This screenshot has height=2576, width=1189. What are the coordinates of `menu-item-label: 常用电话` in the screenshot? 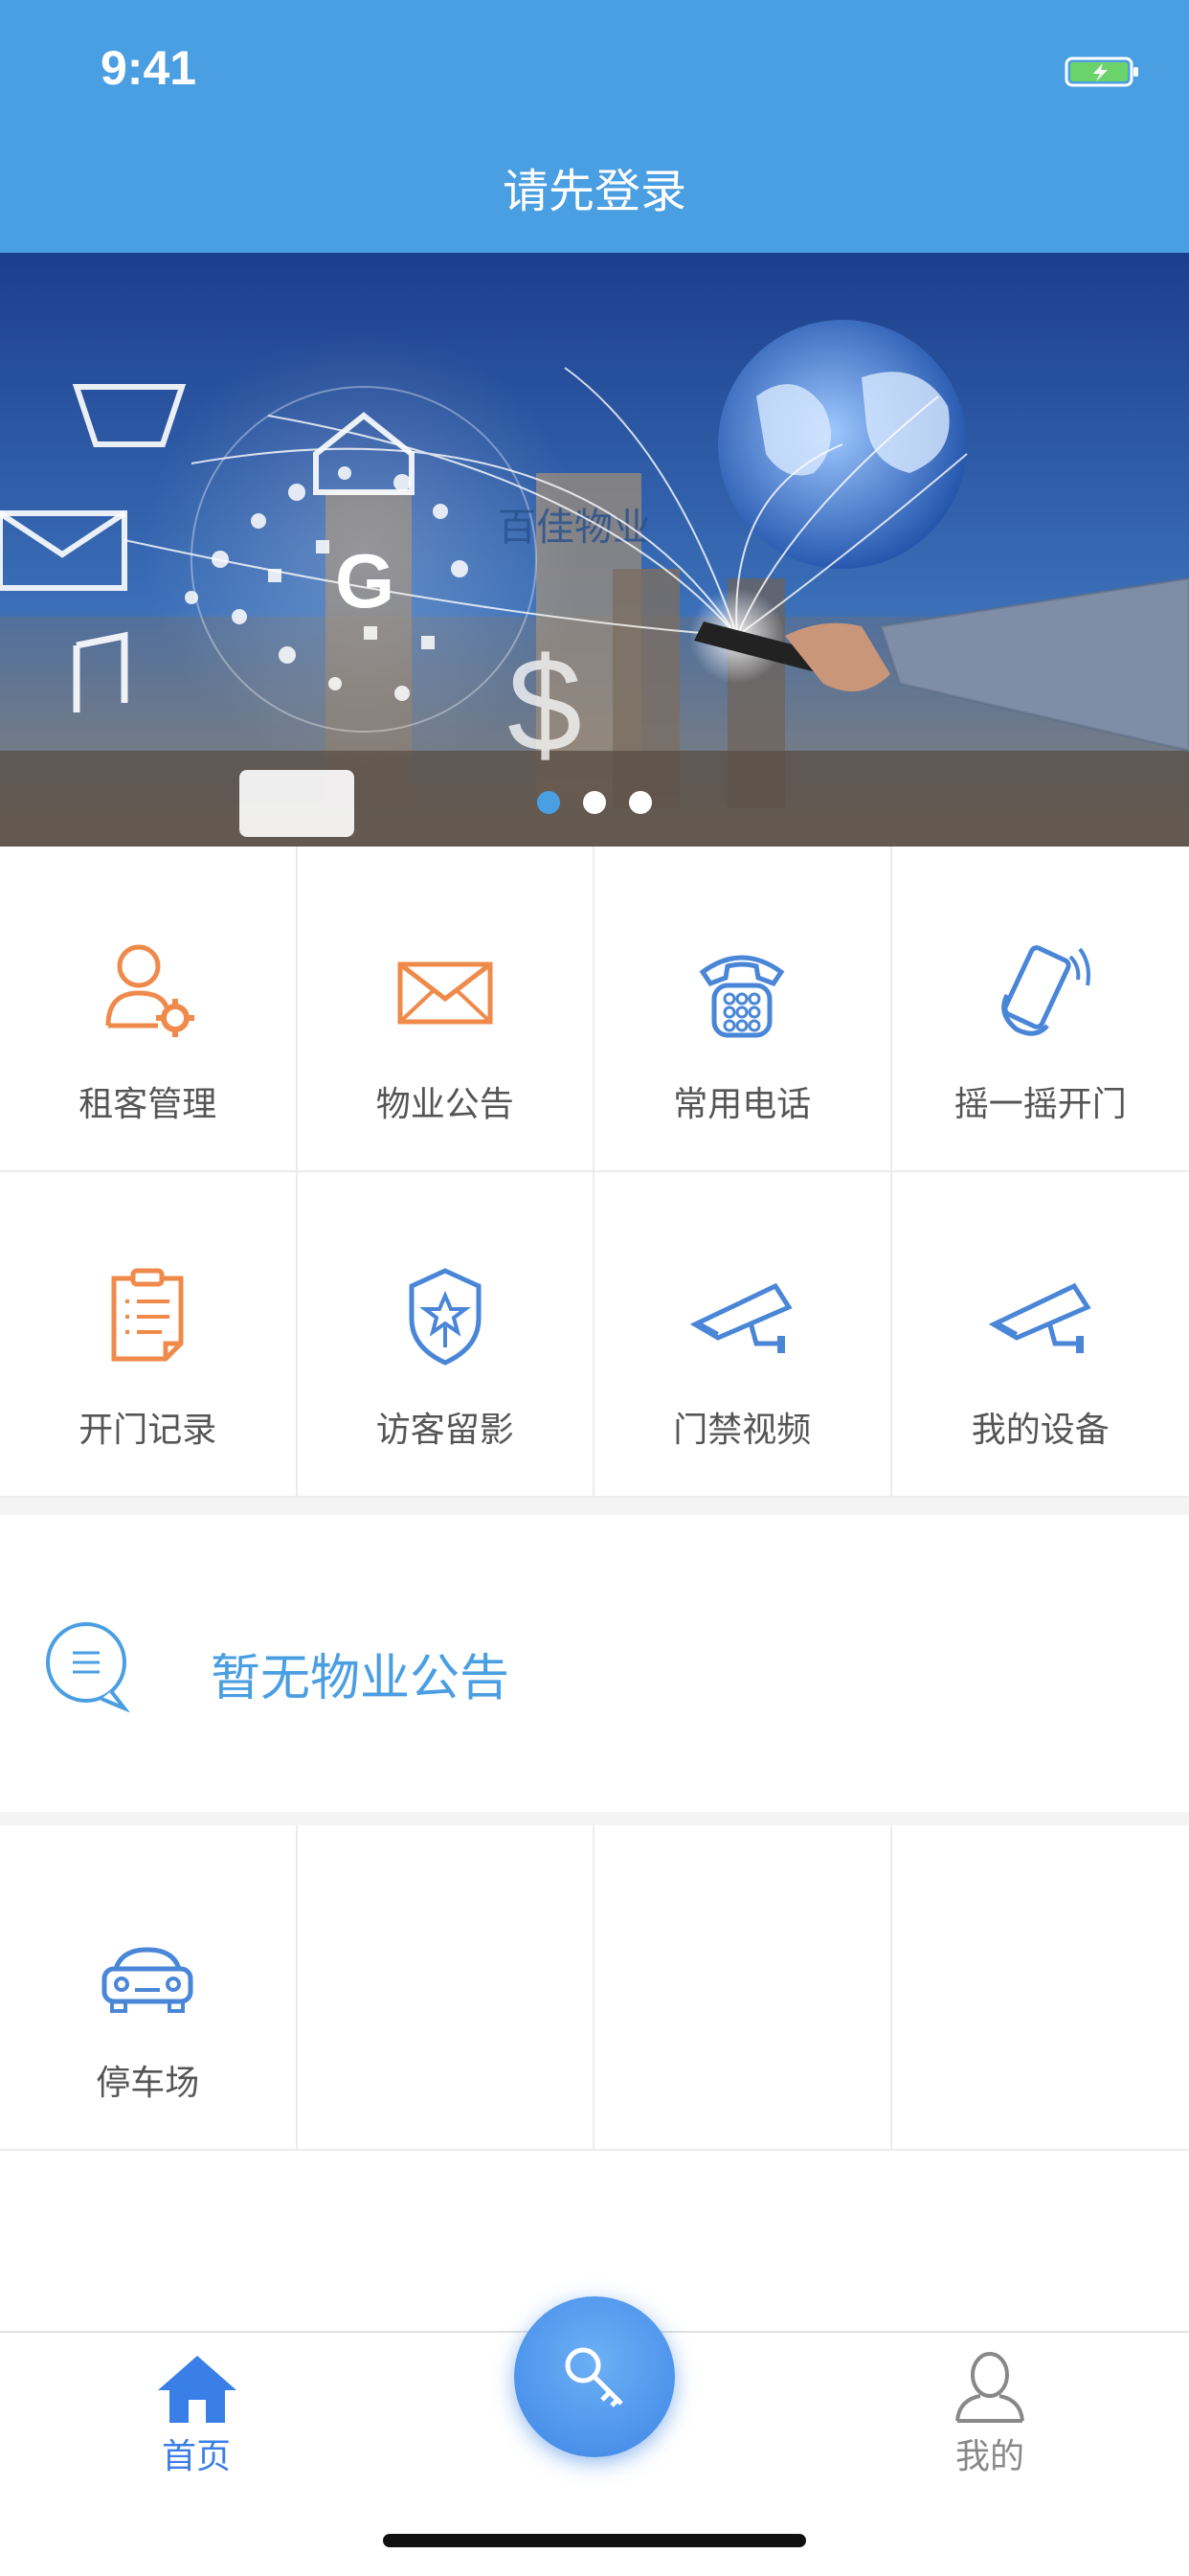 It's located at (742, 1101).